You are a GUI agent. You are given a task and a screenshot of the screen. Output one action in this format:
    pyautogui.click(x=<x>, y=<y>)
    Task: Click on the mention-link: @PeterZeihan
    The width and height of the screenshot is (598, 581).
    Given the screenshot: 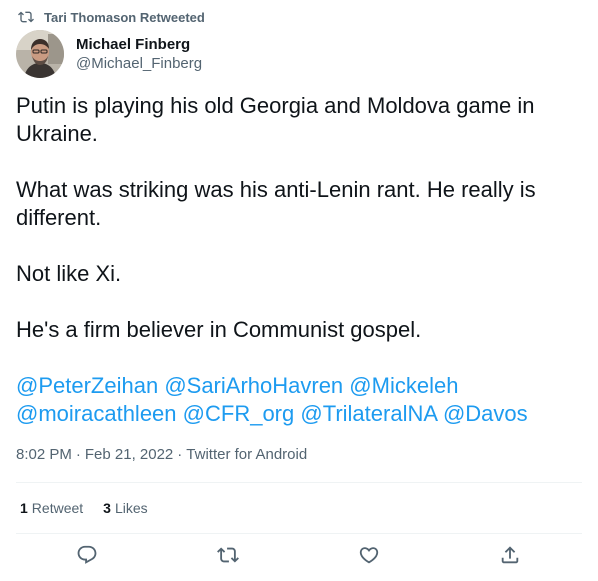 What is the action you would take?
    pyautogui.click(x=87, y=385)
    